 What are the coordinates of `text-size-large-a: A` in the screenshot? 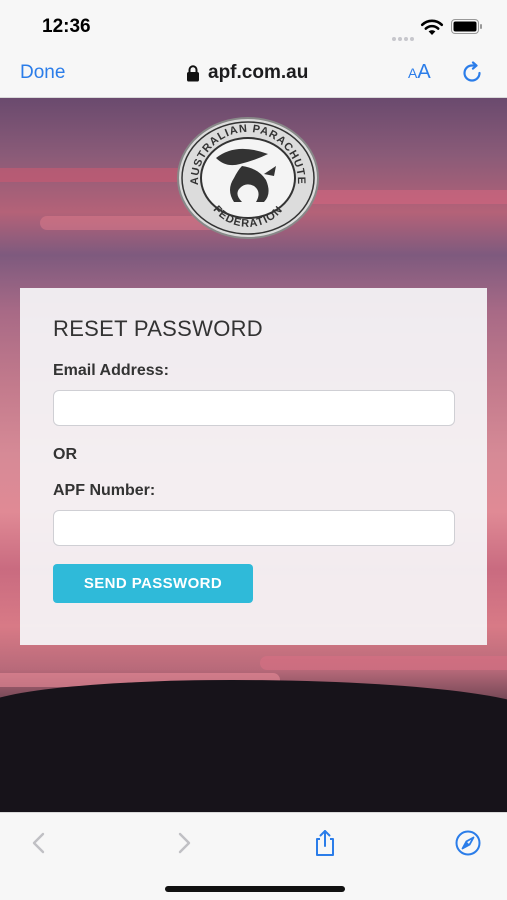 It's located at (424, 72).